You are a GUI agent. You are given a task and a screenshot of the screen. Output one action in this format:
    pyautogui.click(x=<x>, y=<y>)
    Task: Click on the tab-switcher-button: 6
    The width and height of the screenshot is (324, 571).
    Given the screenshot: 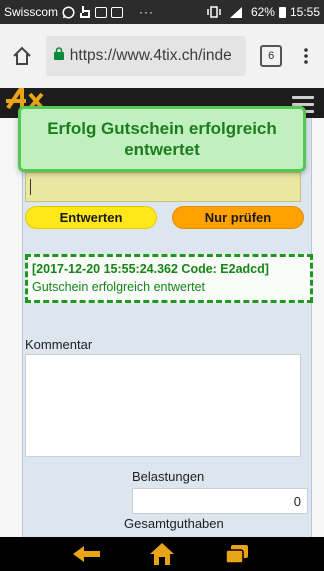 What is the action you would take?
    pyautogui.click(x=271, y=56)
    